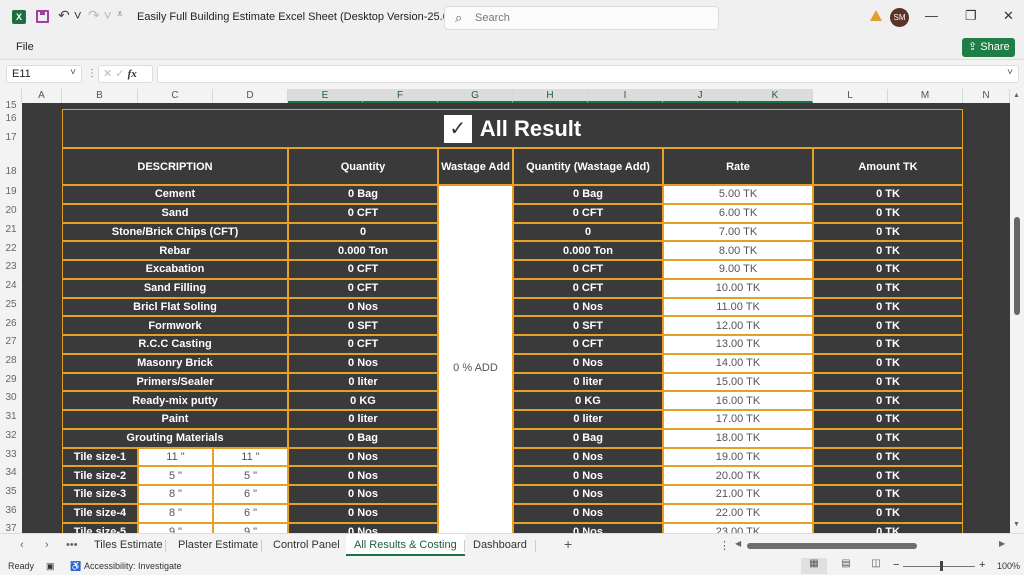 Image resolution: width=1024 pixels, height=575 pixels. I want to click on accessibility-status: Accessibility: Investigate, so click(133, 566).